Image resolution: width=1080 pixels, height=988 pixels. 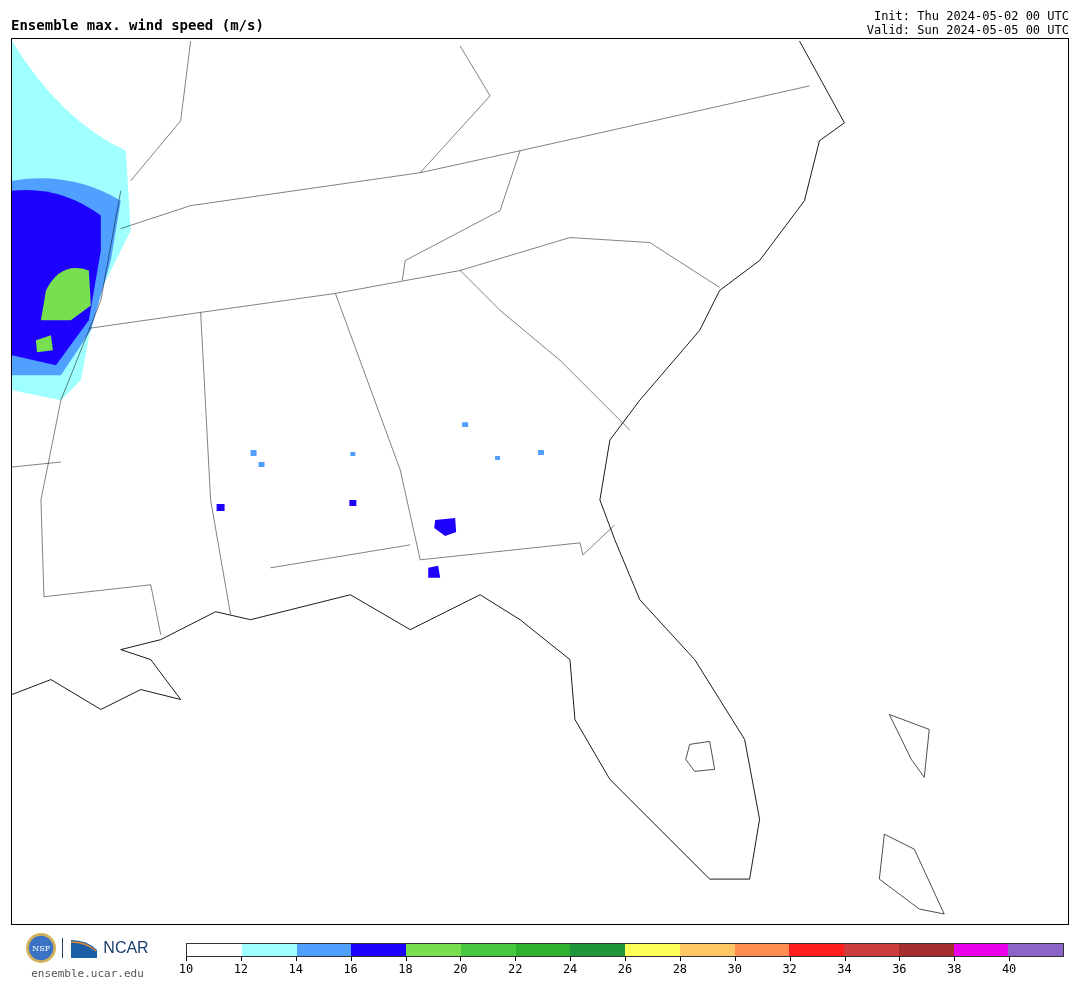 What do you see at coordinates (971, 16) in the screenshot?
I see `init-time: Init: Thu 2024-05-02 00 UTC` at bounding box center [971, 16].